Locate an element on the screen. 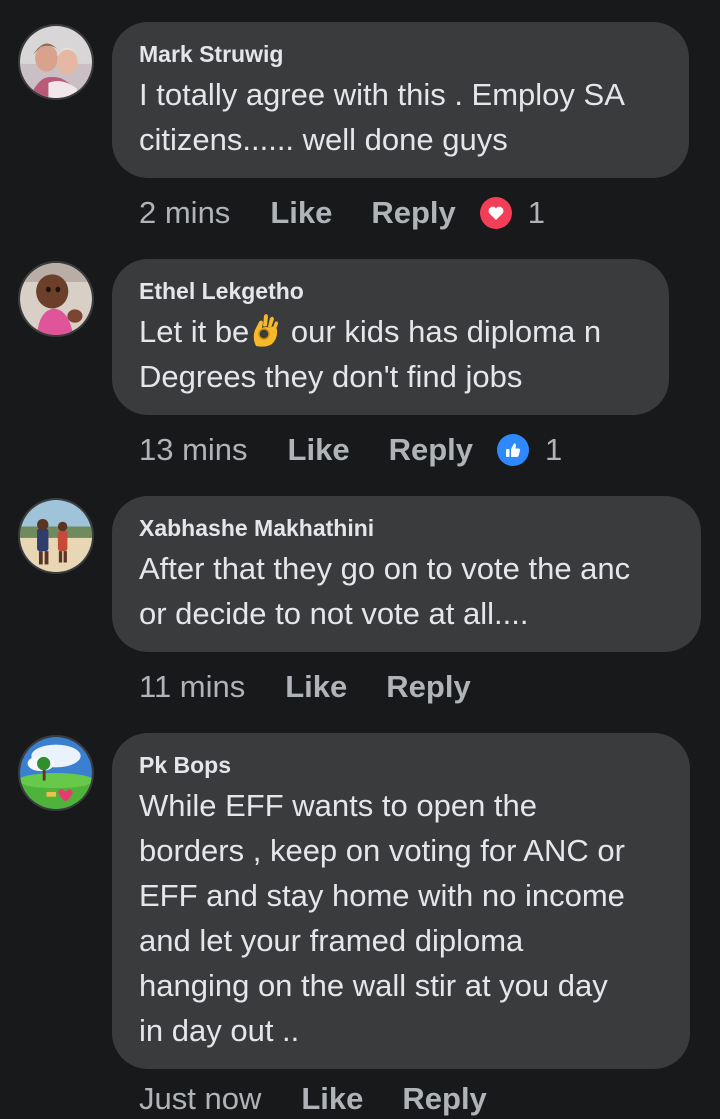  comment-text-line: I totally agree with this . Employ SA is located at coordinates (382, 94).